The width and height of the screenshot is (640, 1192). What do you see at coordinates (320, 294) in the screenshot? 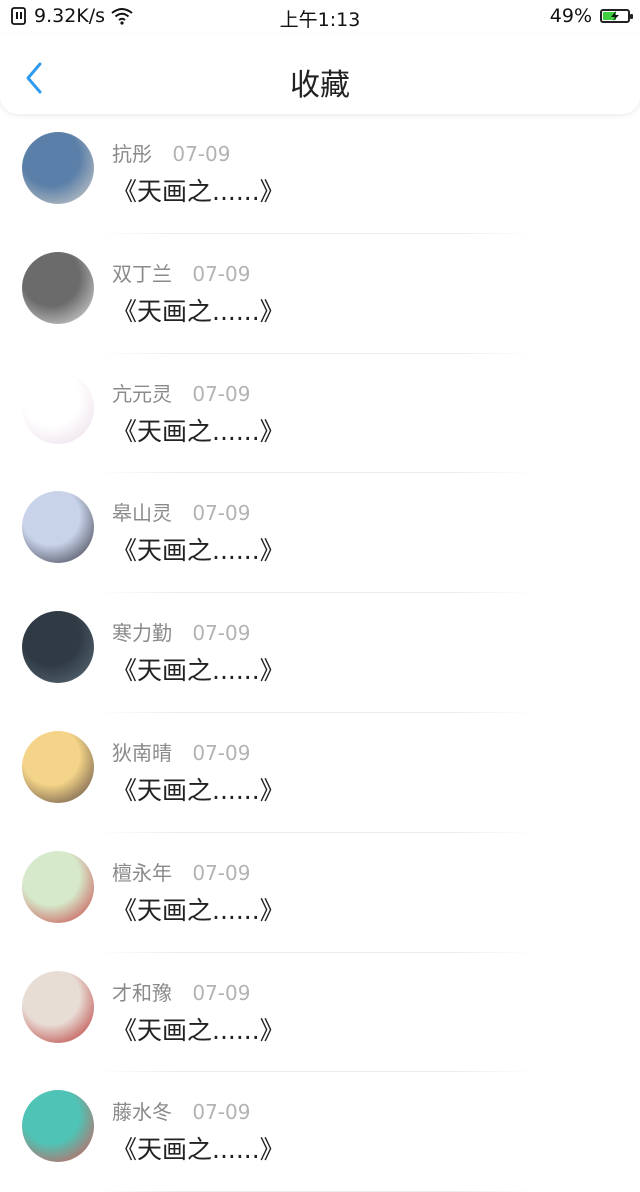
I see `list-item: 双丁兰 07-09 《天画之......》` at bounding box center [320, 294].